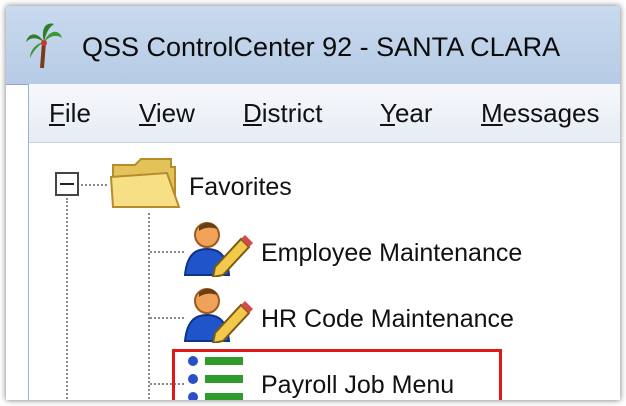 Image resolution: width=626 pixels, height=406 pixels. I want to click on menu-file-accel: F, so click(57, 113).